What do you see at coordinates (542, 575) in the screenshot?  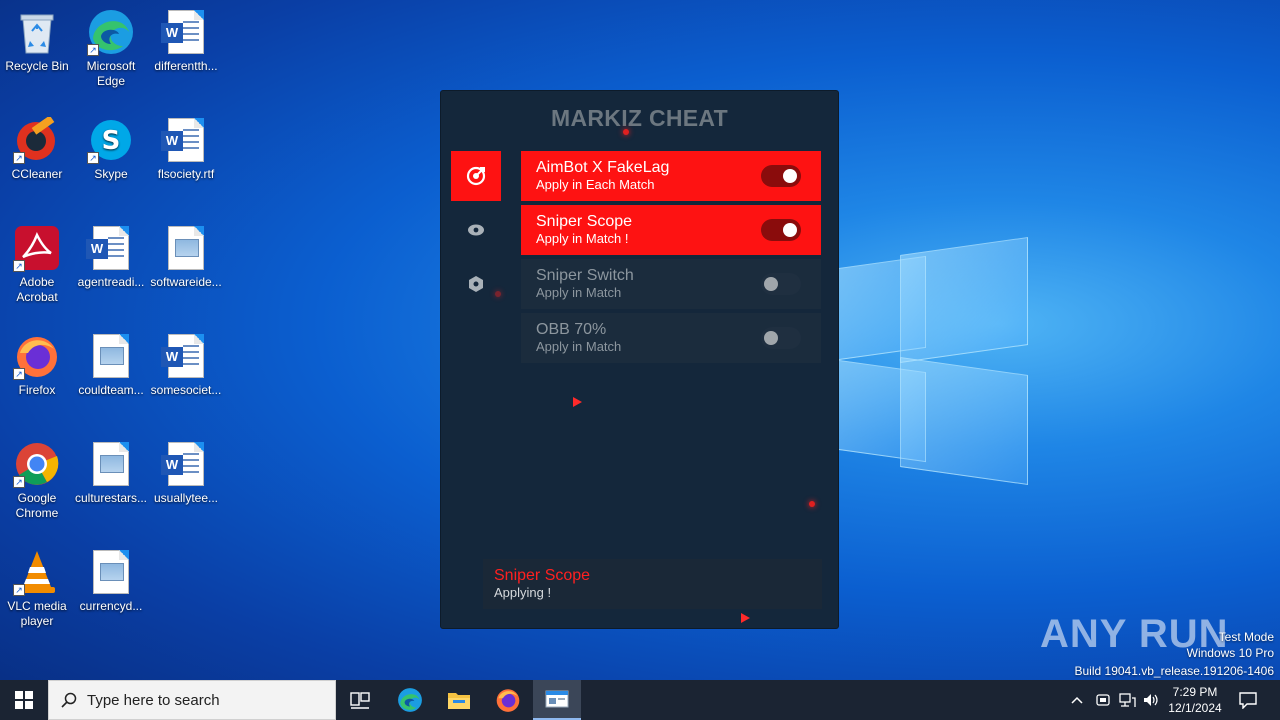 I see `status-title: Sniper Scope` at bounding box center [542, 575].